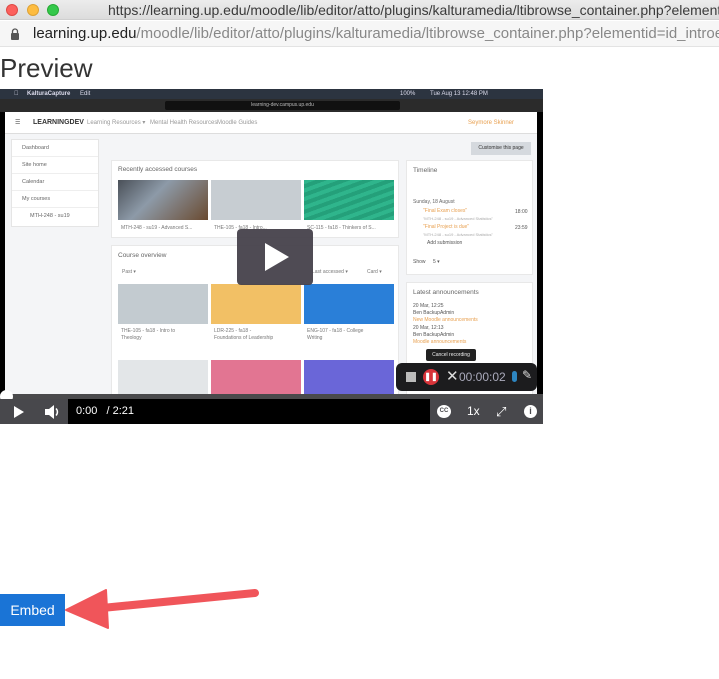  I want to click on video-clock: Tue Aug 13 12:48 PM, so click(459, 94).